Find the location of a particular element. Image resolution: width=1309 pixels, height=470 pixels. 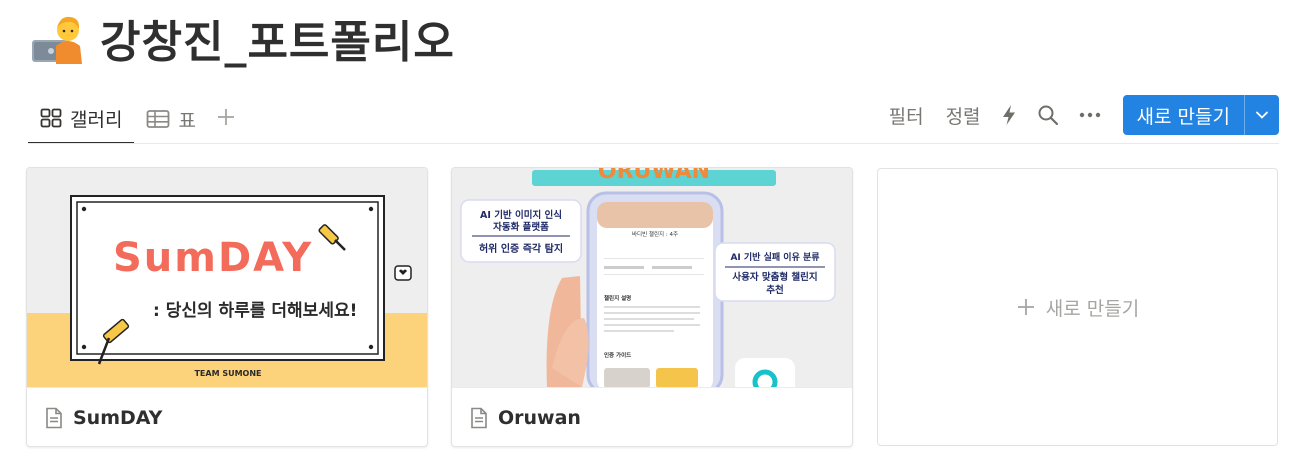

tab-gallery-label: 갤러리 is located at coordinates (96, 119).